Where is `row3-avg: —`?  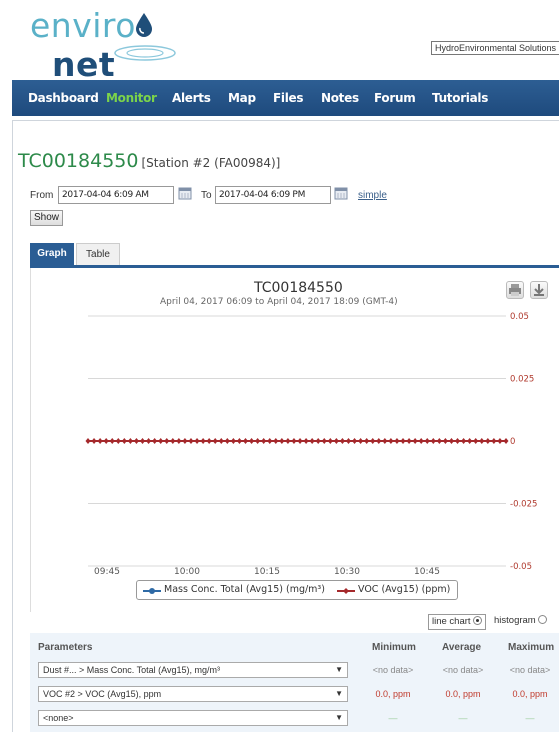
row3-avg: — is located at coordinates (463, 718).